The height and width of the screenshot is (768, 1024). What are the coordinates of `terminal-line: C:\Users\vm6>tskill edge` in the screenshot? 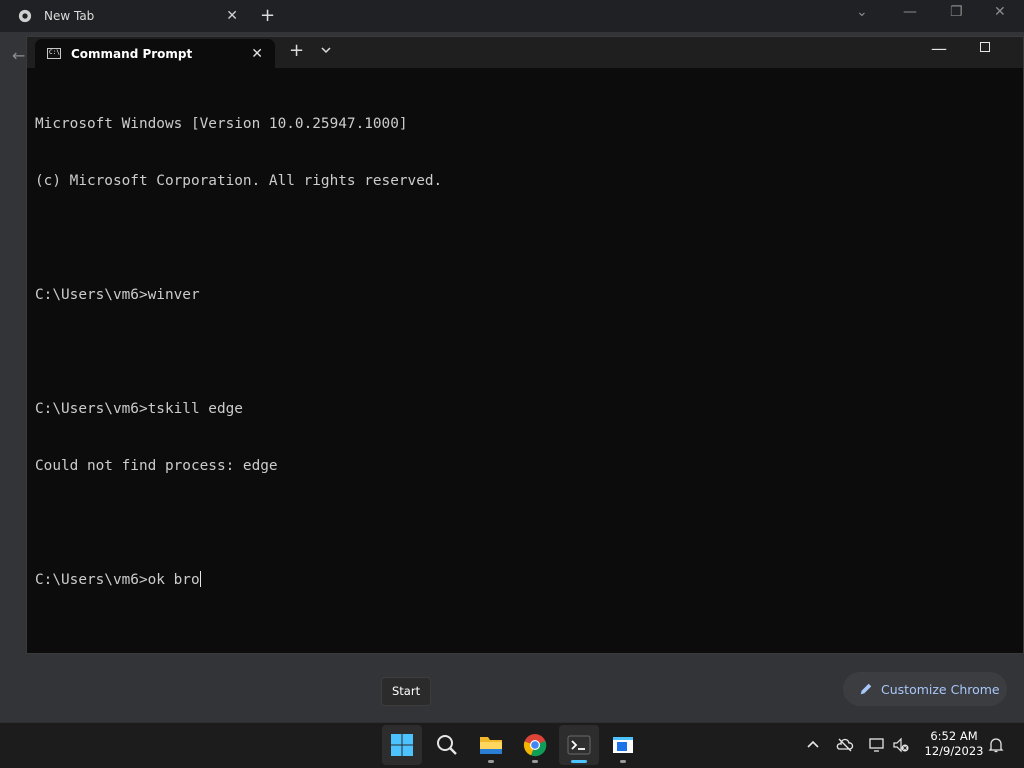 It's located at (139, 409).